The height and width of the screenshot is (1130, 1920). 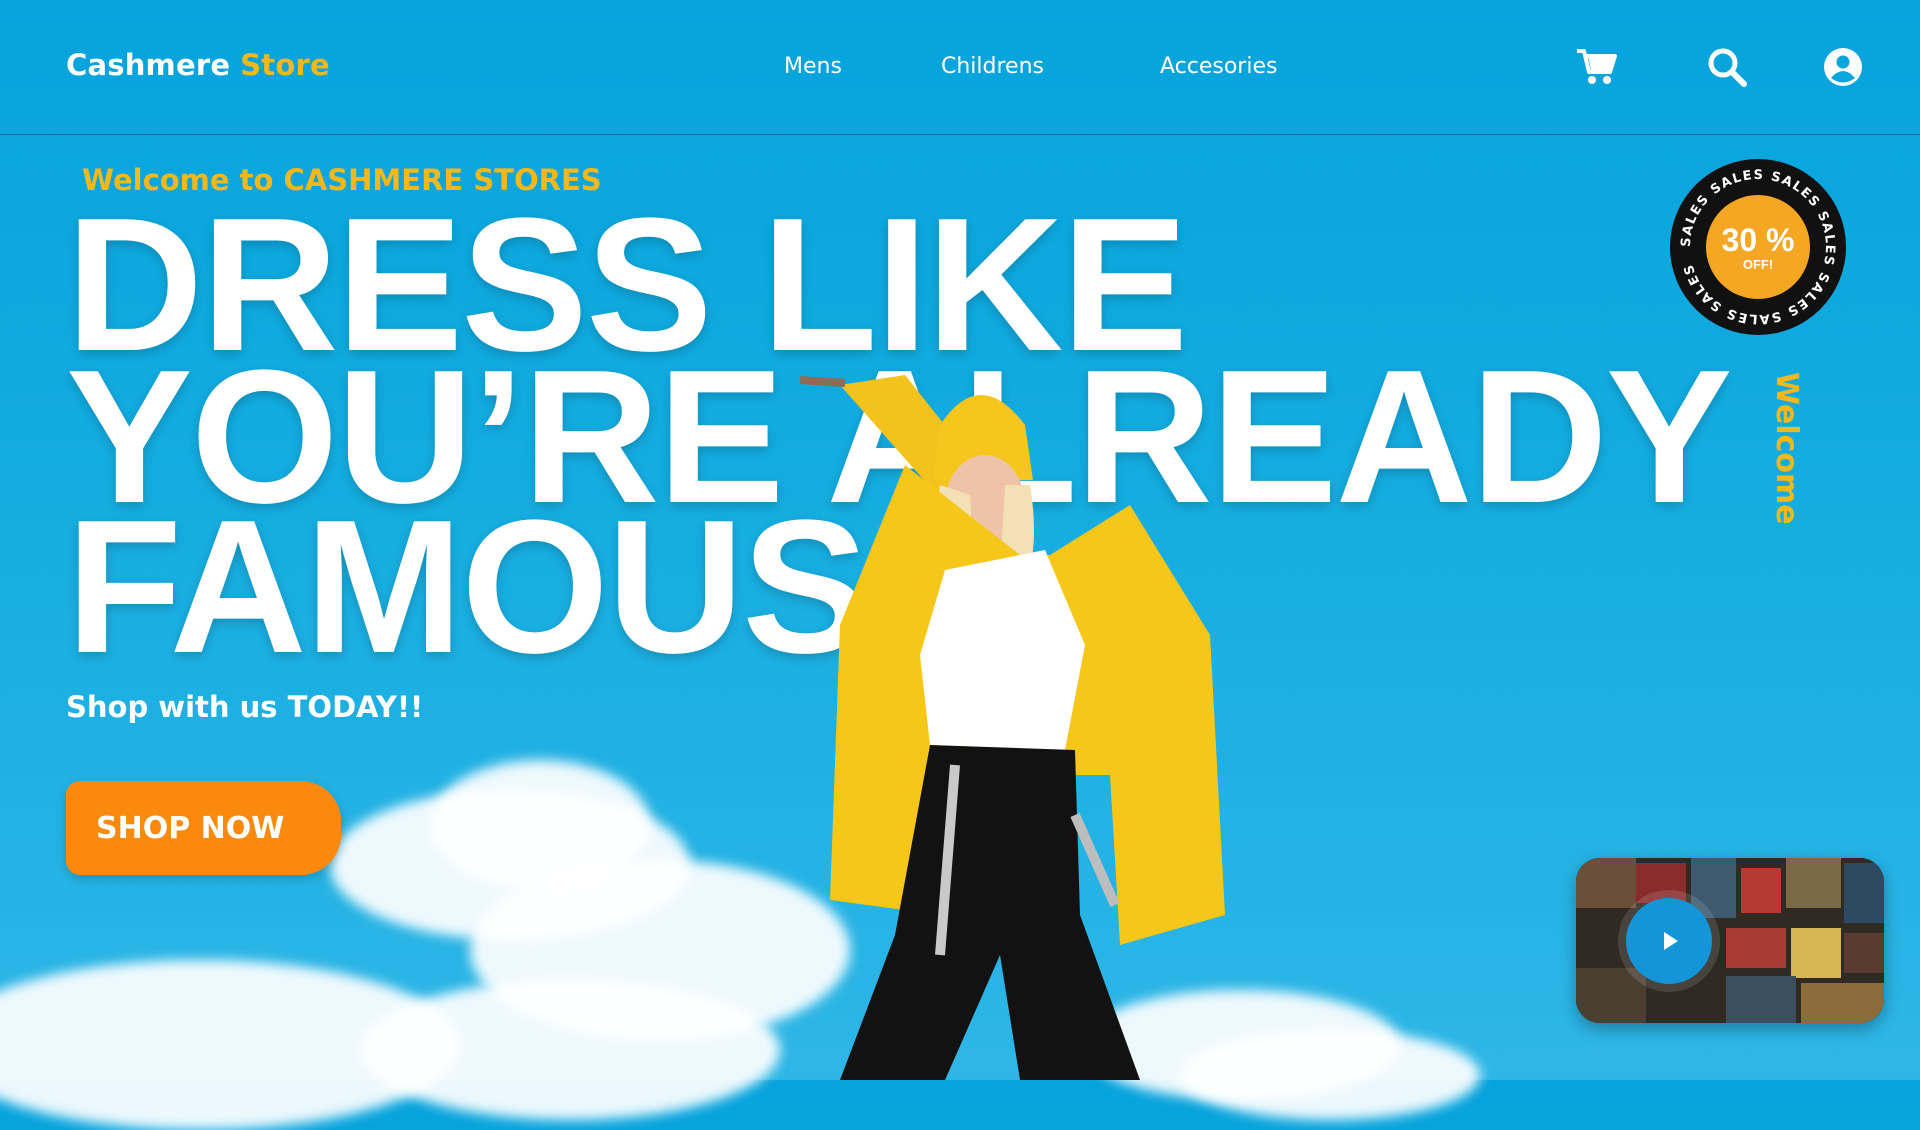 What do you see at coordinates (1843, 67) in the screenshot?
I see `user-icon` at bounding box center [1843, 67].